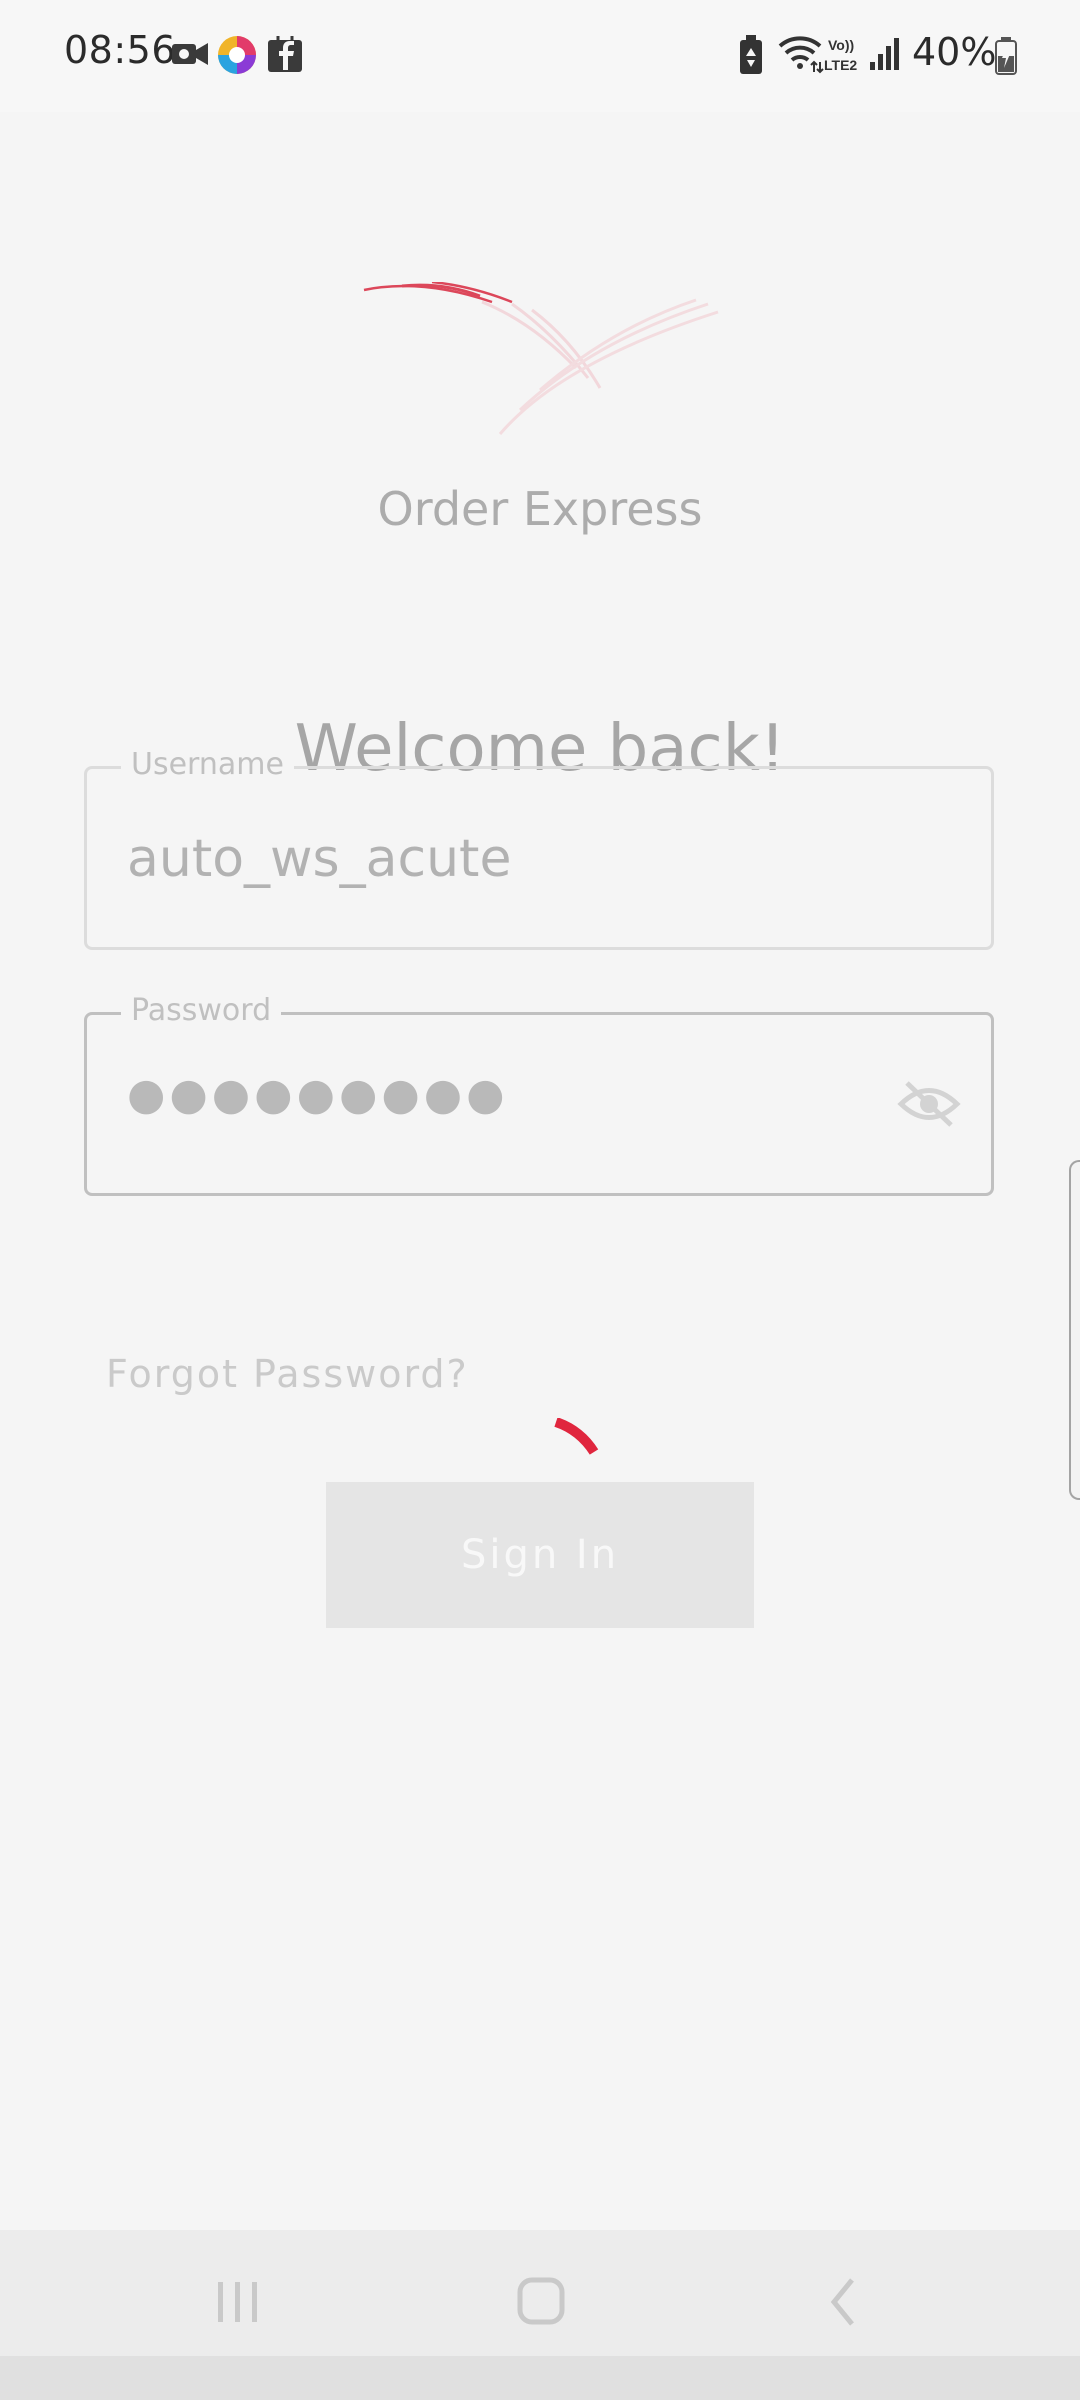 The height and width of the screenshot is (2400, 1080). What do you see at coordinates (319, 859) in the screenshot?
I see `username-value: auto_ws_acute` at bounding box center [319, 859].